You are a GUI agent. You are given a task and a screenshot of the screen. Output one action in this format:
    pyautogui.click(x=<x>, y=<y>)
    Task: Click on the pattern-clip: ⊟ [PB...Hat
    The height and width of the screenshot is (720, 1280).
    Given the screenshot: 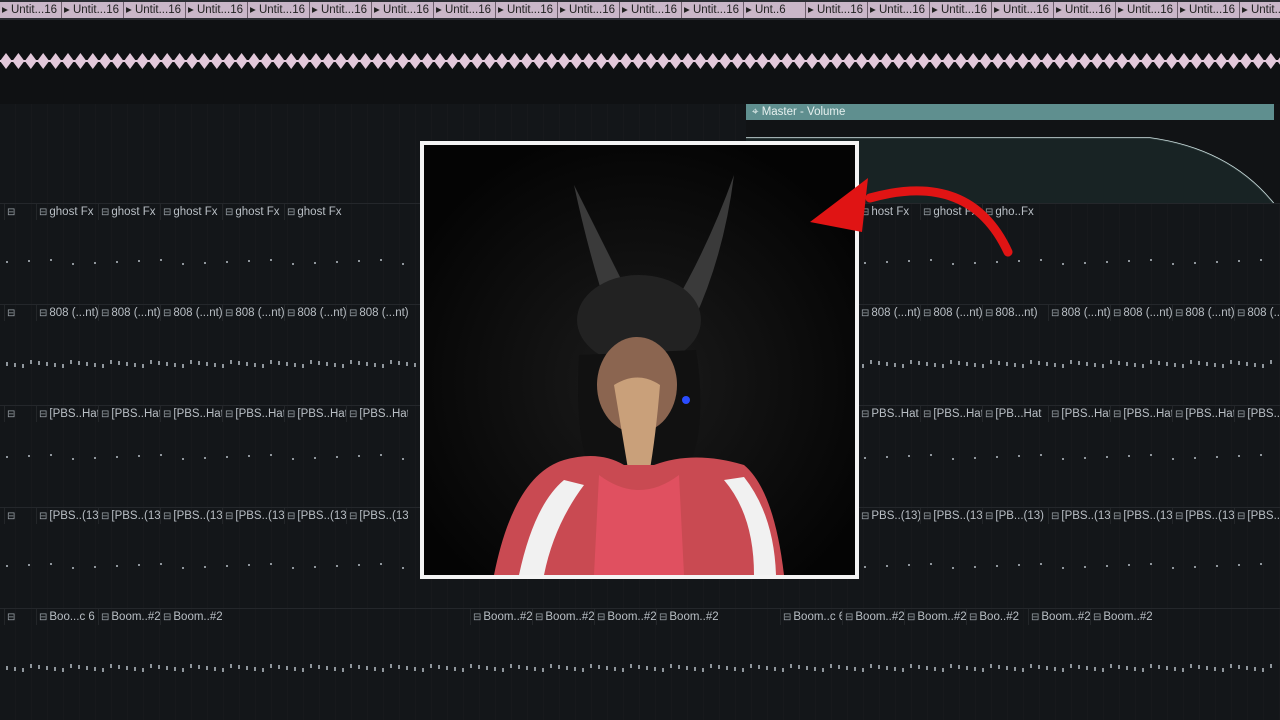 What is the action you would take?
    pyautogui.click(x=1013, y=414)
    